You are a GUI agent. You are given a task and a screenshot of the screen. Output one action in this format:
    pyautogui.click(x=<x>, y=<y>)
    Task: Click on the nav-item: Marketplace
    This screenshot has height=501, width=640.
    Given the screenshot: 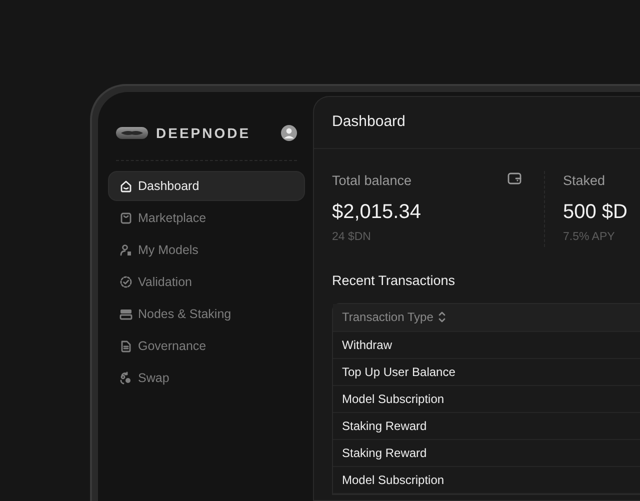 What is the action you would take?
    pyautogui.click(x=206, y=218)
    